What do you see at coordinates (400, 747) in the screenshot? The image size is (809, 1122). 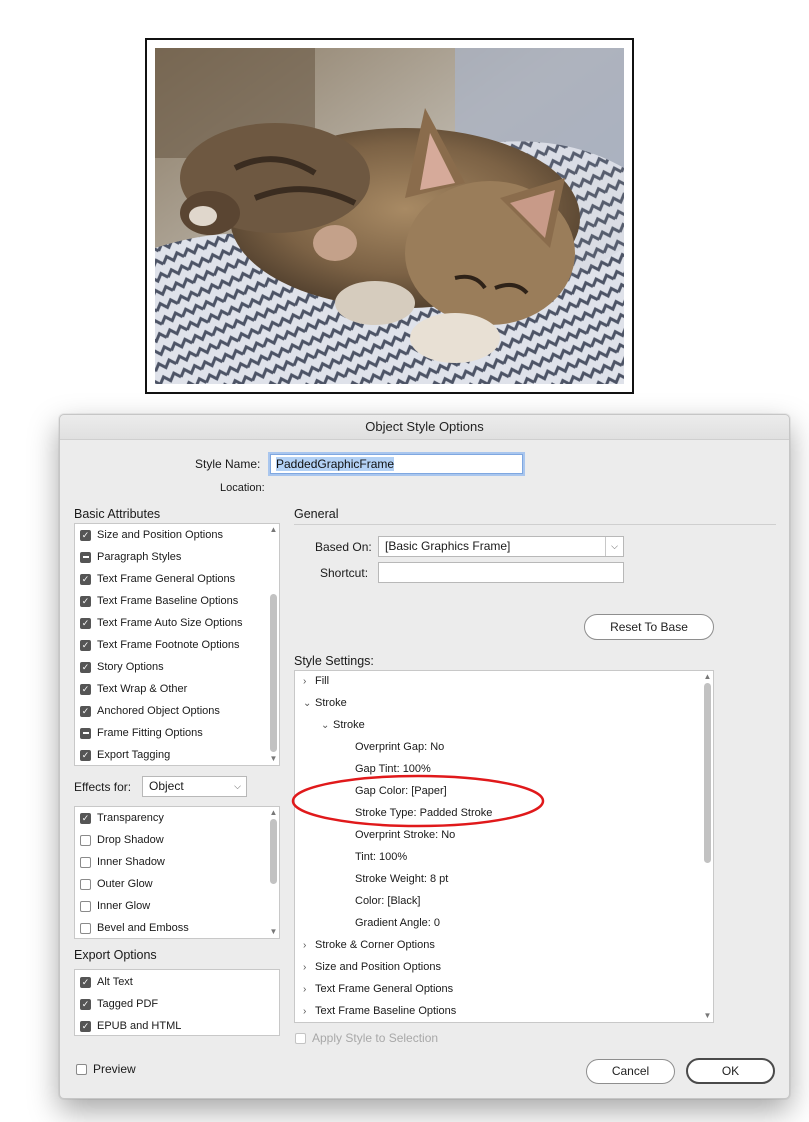 I see `tree-item-label: Overprint Gap: No` at bounding box center [400, 747].